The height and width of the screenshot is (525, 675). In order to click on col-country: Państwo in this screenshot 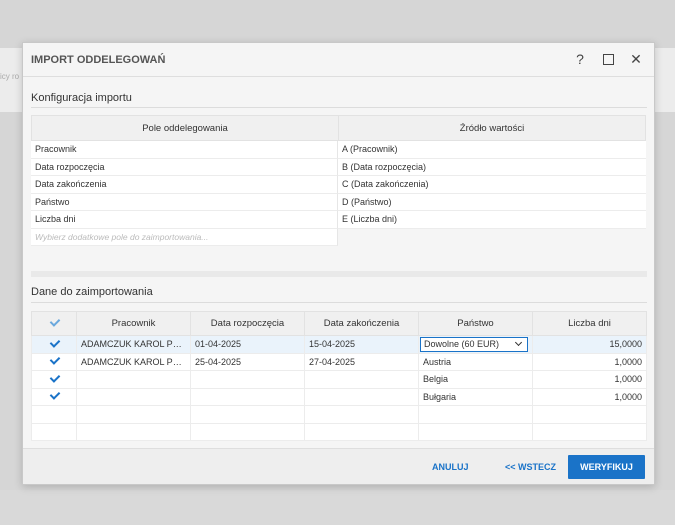, I will do `click(475, 323)`.